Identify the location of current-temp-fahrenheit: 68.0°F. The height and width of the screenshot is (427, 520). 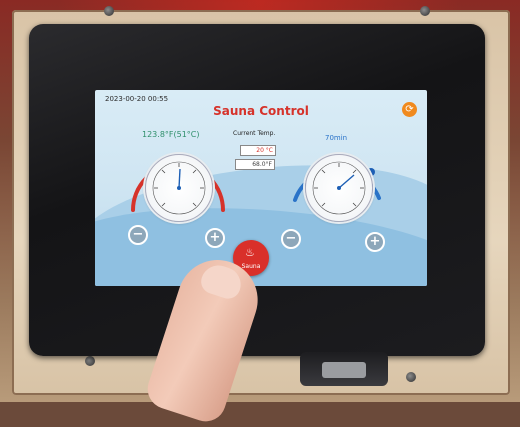
(255, 164).